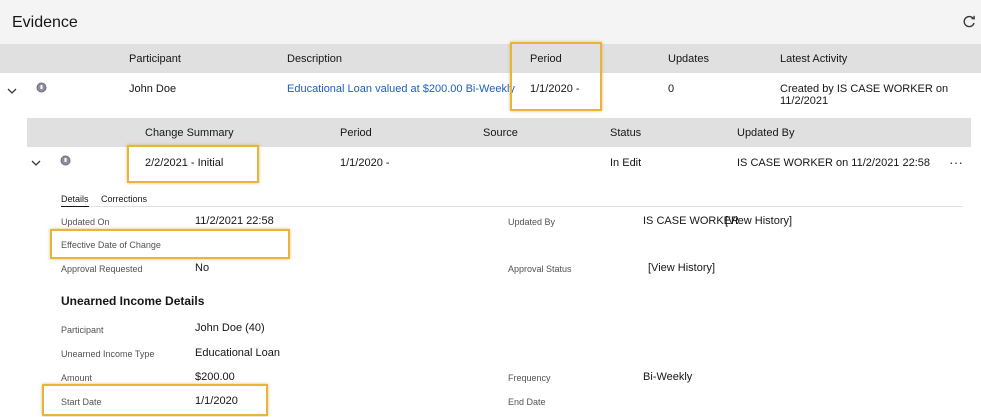  I want to click on participant-value: John Doe (40), so click(230, 328).